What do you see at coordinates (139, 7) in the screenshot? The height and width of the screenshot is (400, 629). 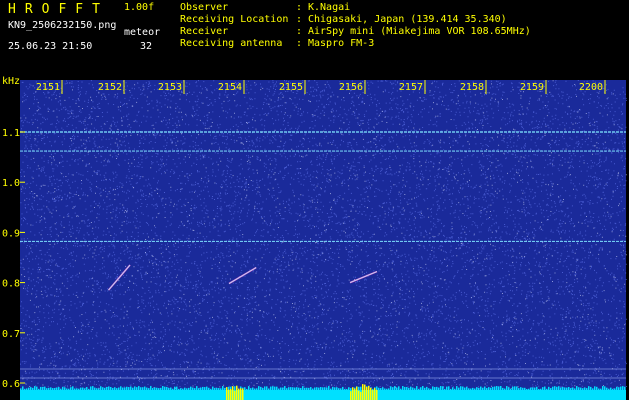 I see `version-label: 1.00f` at bounding box center [139, 7].